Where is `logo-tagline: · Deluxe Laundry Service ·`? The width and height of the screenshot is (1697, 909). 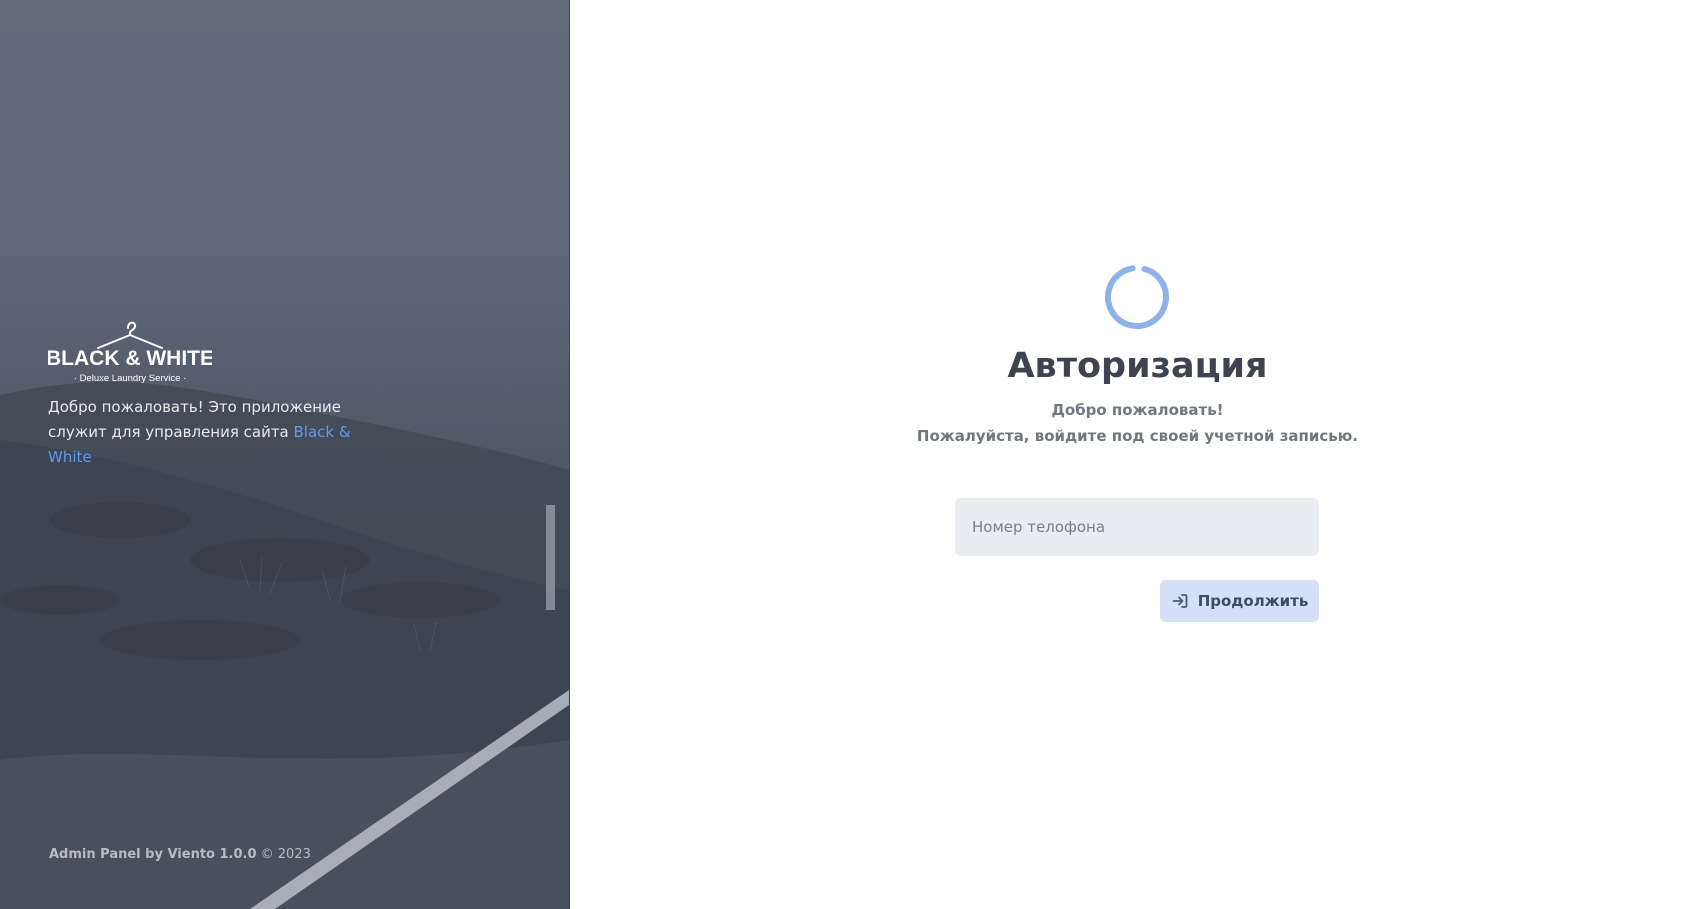
logo-tagline: · Deluxe Laundry Service · is located at coordinates (130, 378).